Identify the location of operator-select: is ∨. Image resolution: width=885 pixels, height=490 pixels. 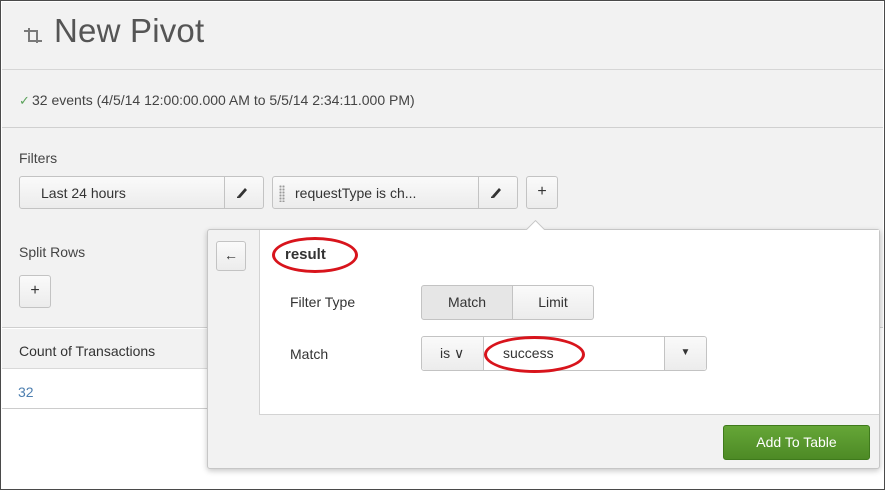
(453, 353).